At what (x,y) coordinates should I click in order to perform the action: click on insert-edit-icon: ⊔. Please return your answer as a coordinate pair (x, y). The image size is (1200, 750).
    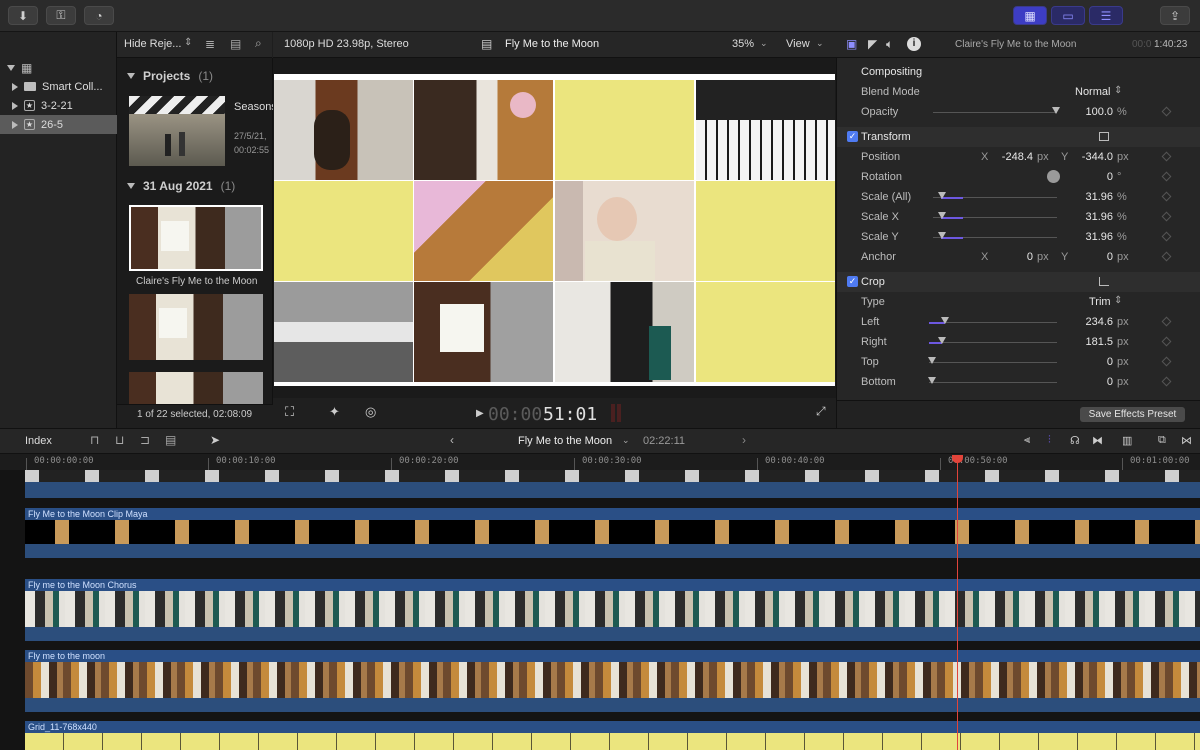
    Looking at the image, I should click on (119, 440).